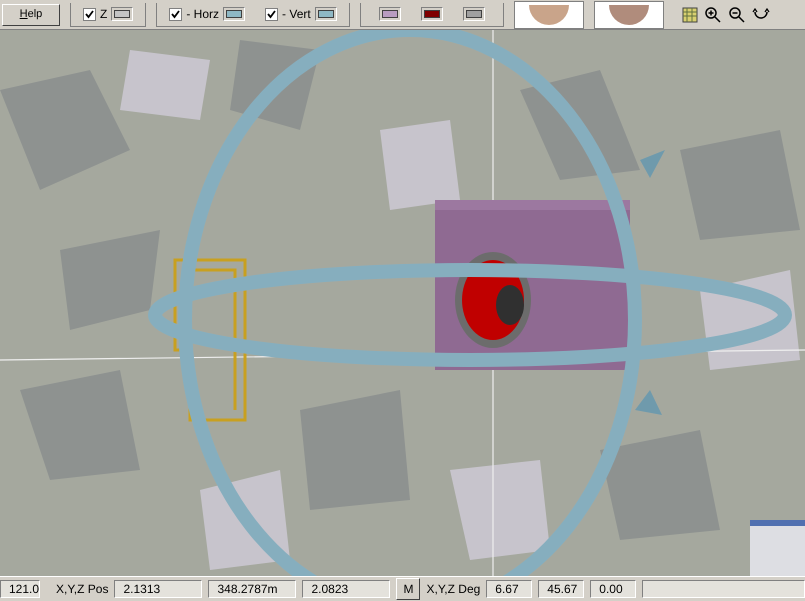 The height and width of the screenshot is (601, 805). Describe the element at coordinates (561, 589) in the screenshot. I see `value-field: 45.67` at that location.